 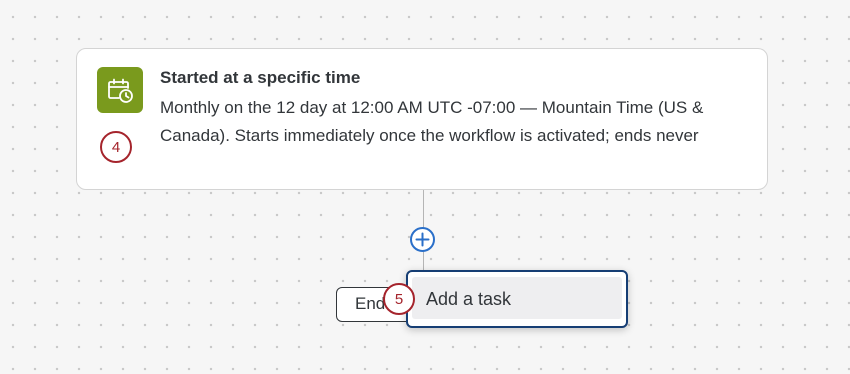 What do you see at coordinates (399, 299) in the screenshot?
I see `step-badge-5: 5` at bounding box center [399, 299].